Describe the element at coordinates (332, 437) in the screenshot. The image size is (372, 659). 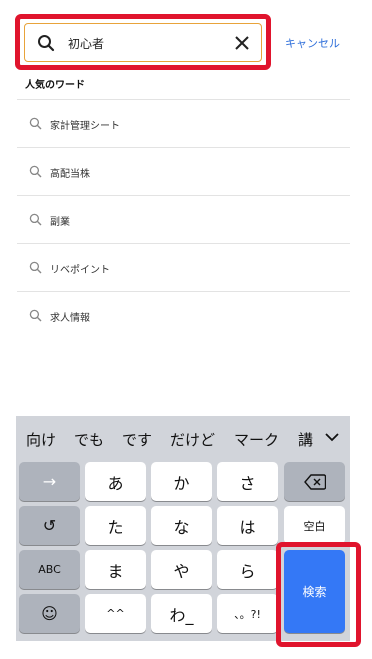
I see `chevron-down-icon` at that location.